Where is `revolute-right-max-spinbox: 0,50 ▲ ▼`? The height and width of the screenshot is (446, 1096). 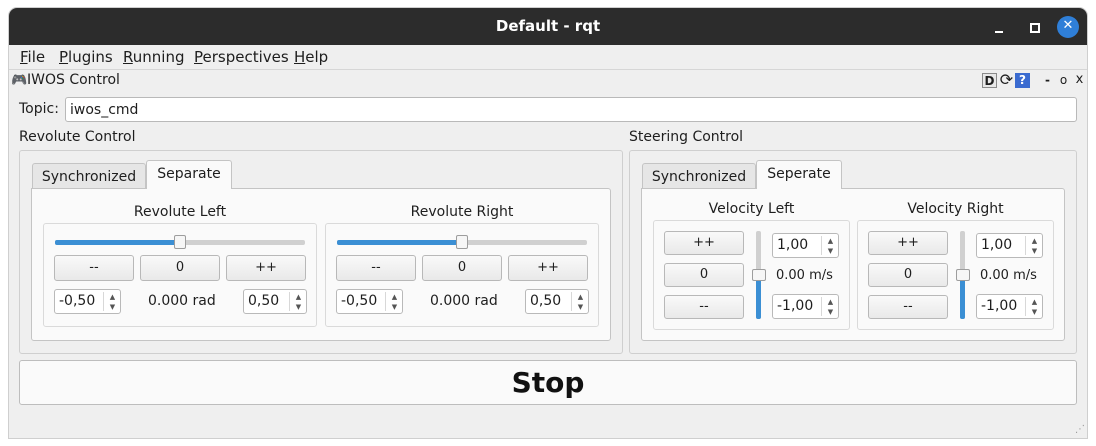 revolute-right-max-spinbox: 0,50 ▲ ▼ is located at coordinates (557, 301).